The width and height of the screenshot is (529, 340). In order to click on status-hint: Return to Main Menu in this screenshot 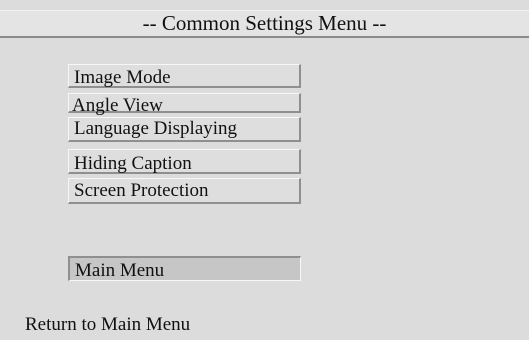, I will do `click(108, 324)`.